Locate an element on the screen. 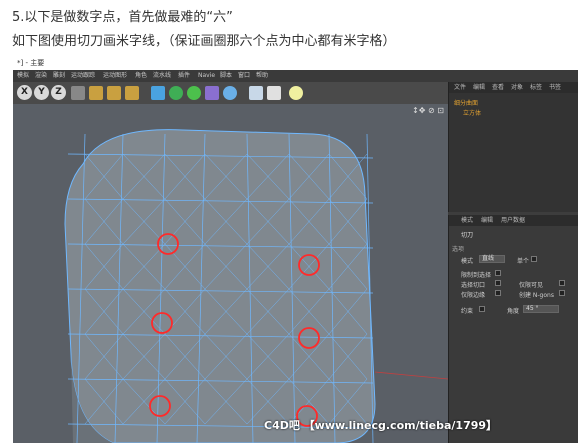 The image size is (578, 443). floor-icon is located at coordinates (256, 93).